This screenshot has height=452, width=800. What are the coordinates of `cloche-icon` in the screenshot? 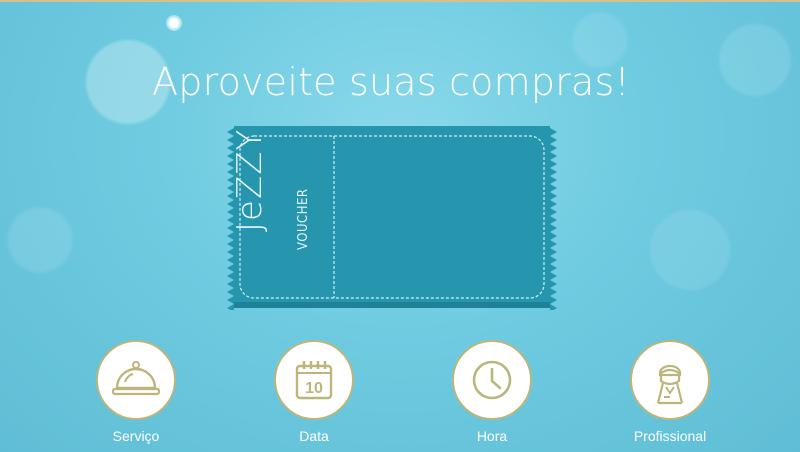 It's located at (136, 378).